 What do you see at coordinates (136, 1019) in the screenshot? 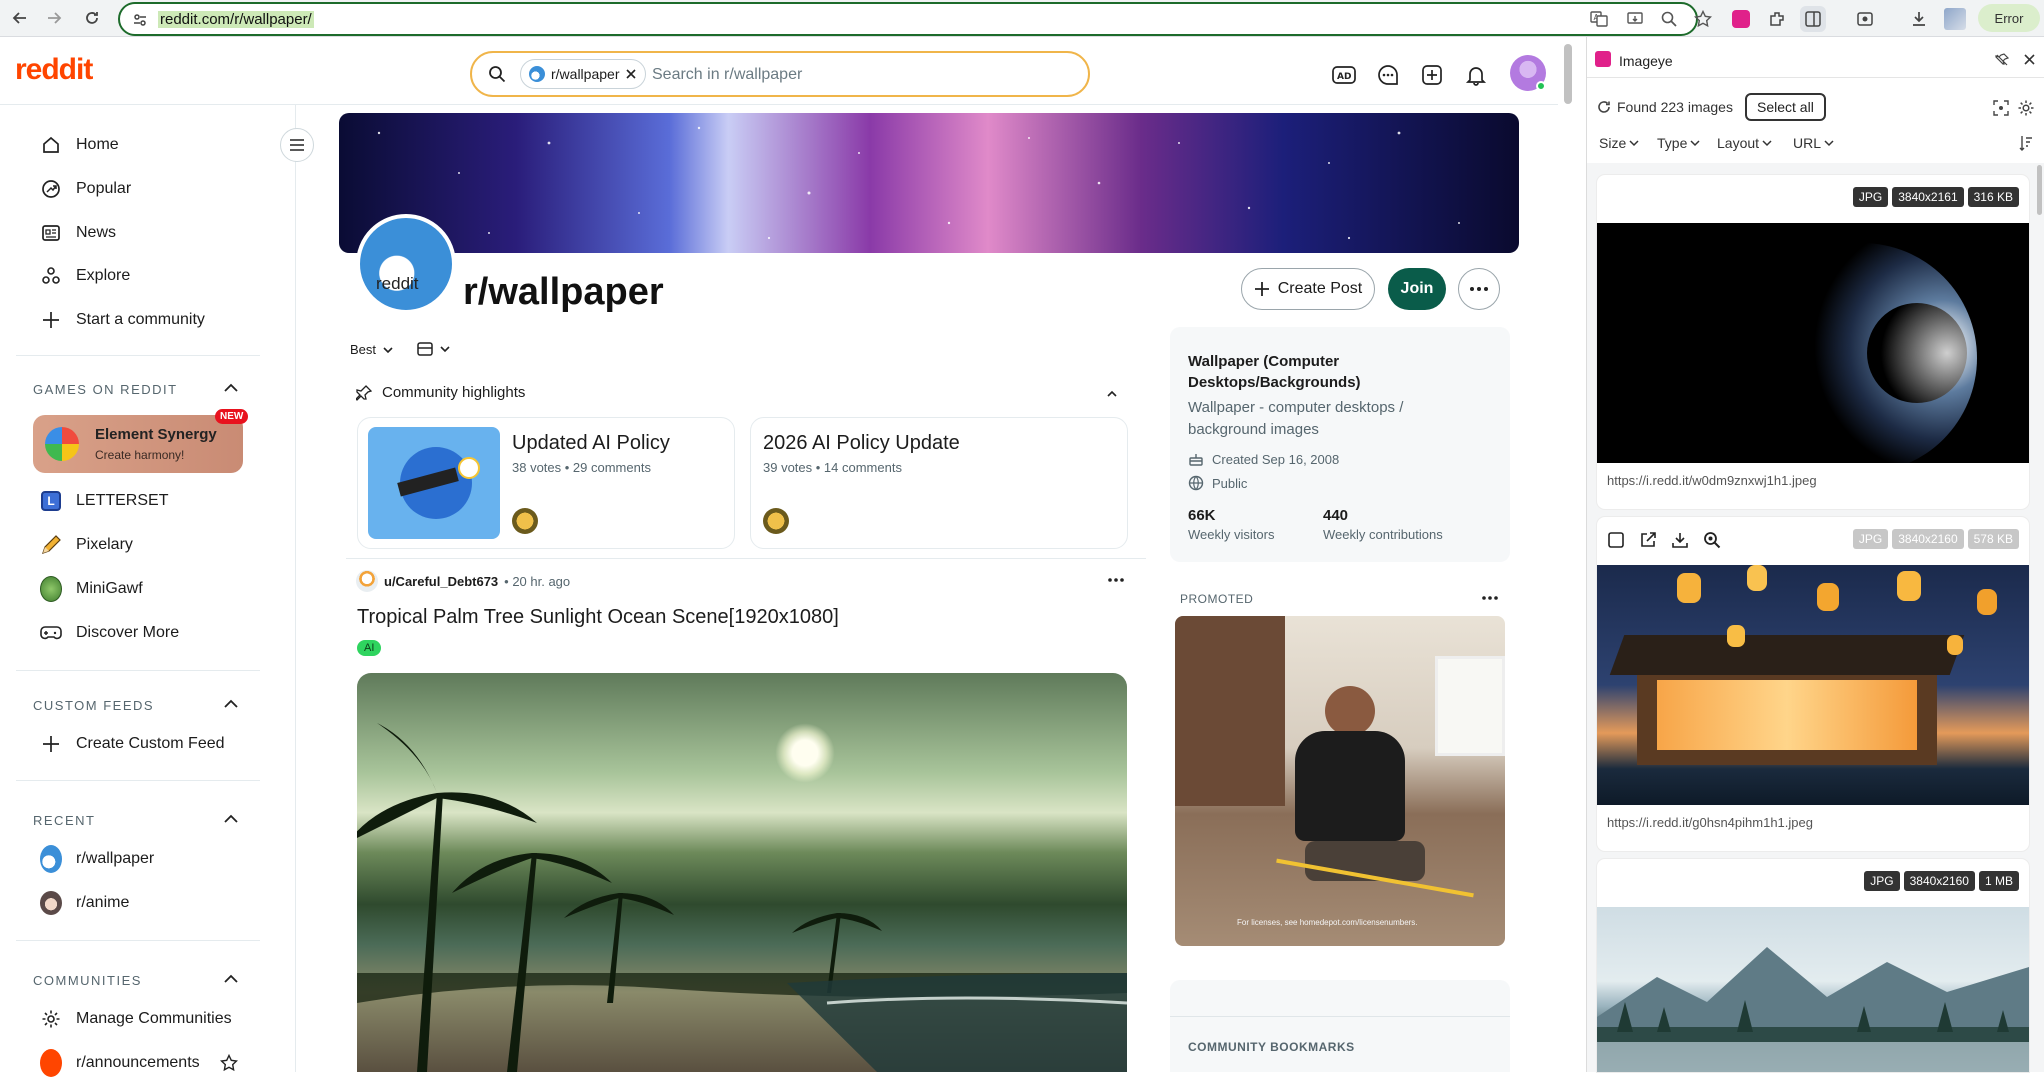
I see `manage-communities: Manage Communities` at bounding box center [136, 1019].